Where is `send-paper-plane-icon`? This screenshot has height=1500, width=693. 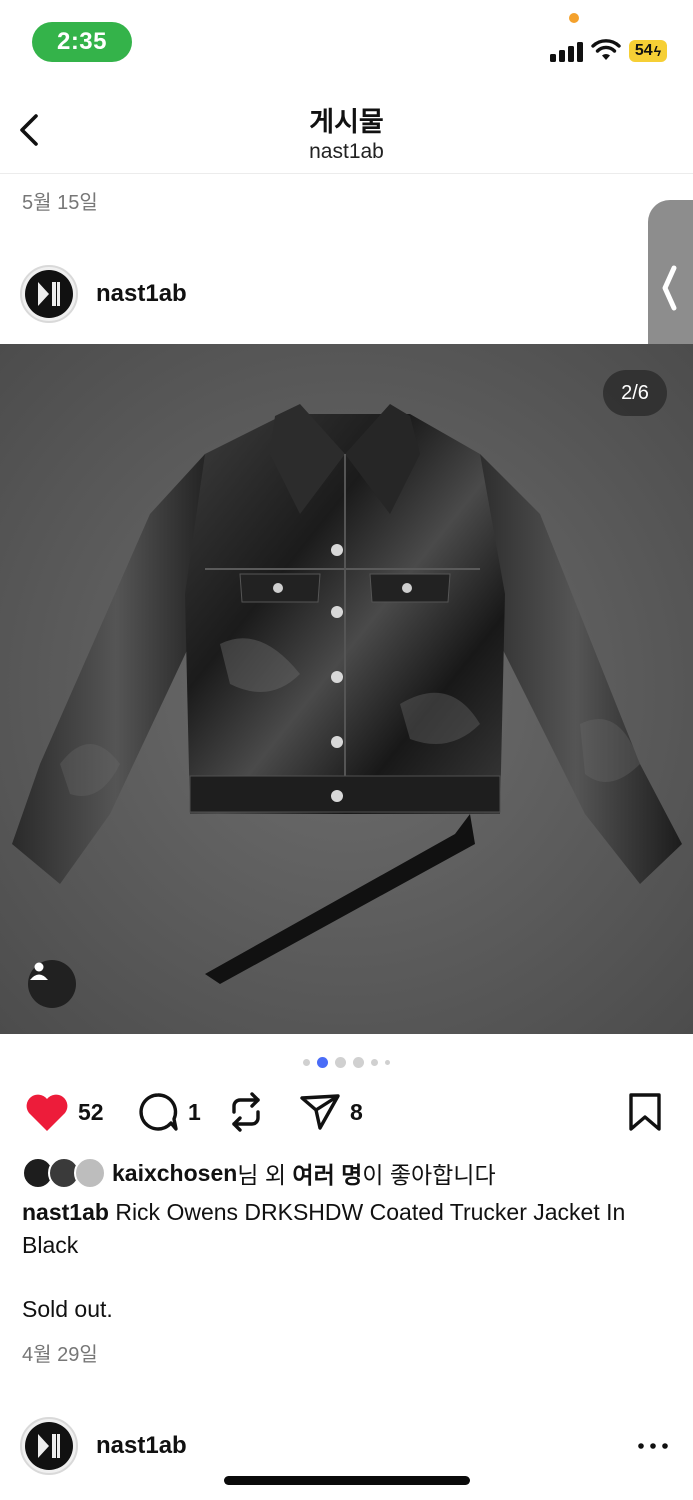 send-paper-plane-icon is located at coordinates (320, 1112).